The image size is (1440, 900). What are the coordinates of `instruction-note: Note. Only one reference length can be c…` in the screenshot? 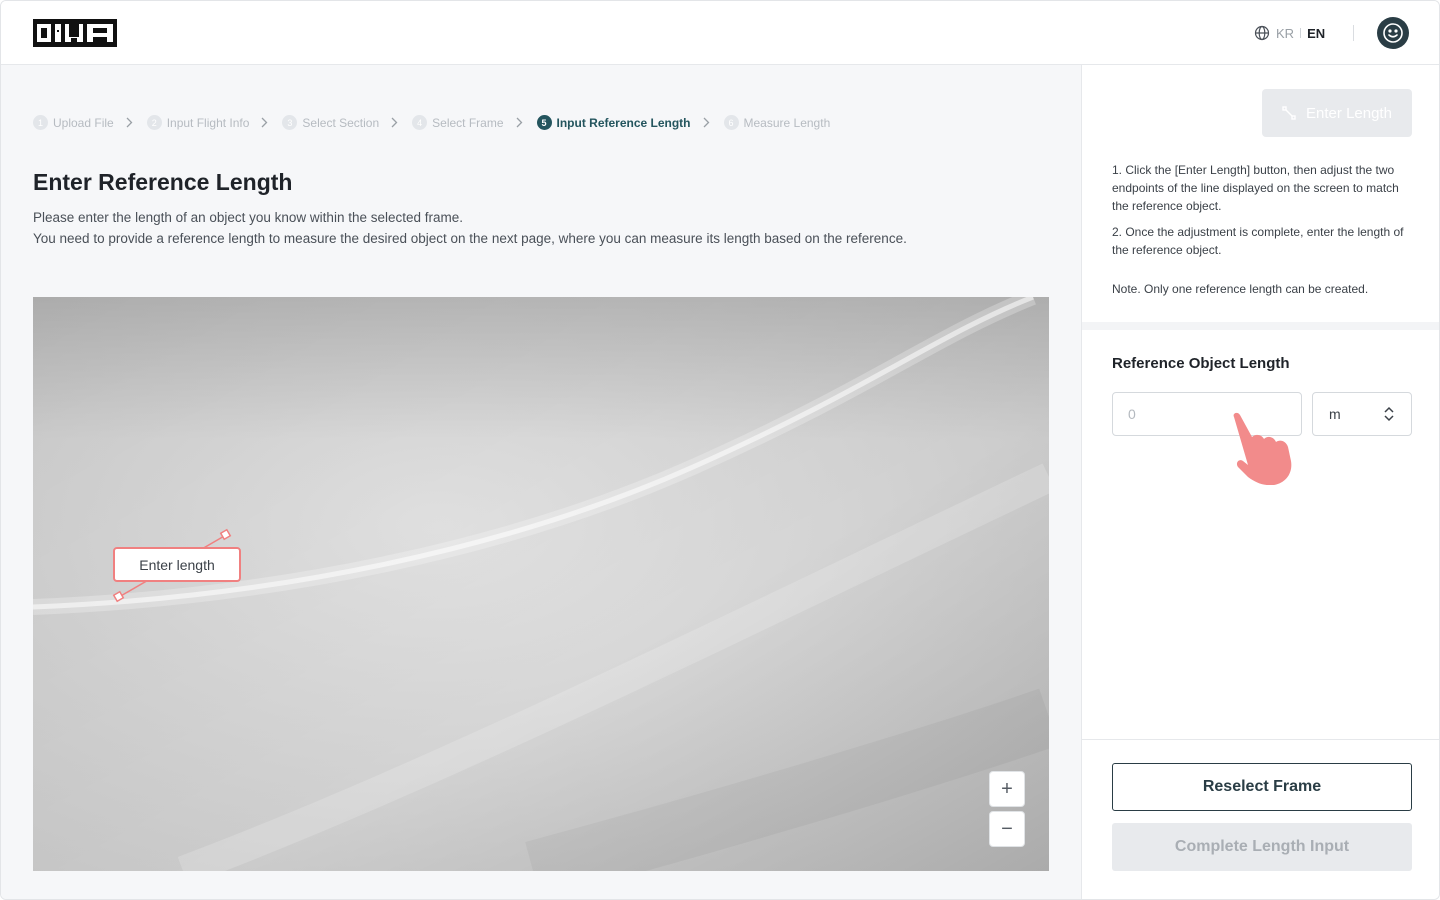 It's located at (1240, 289).